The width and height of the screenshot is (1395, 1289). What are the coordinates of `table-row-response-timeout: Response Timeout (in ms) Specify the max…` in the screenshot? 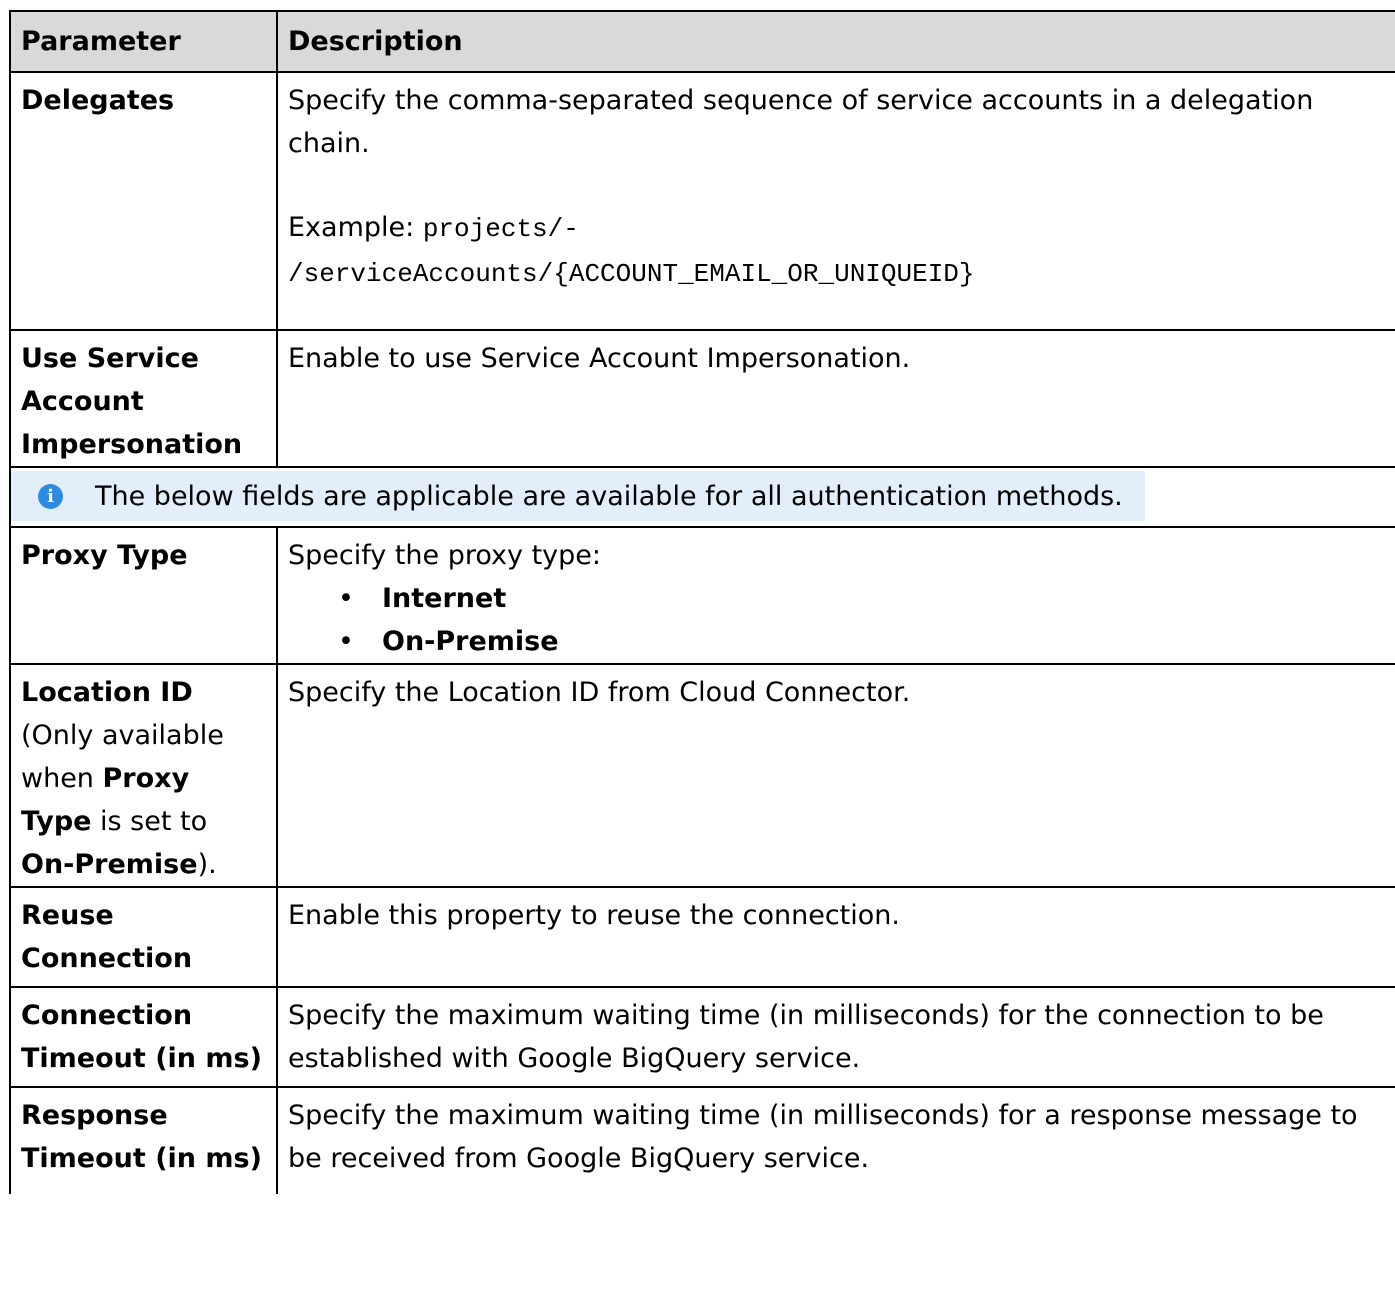 It's located at (702, 1140).